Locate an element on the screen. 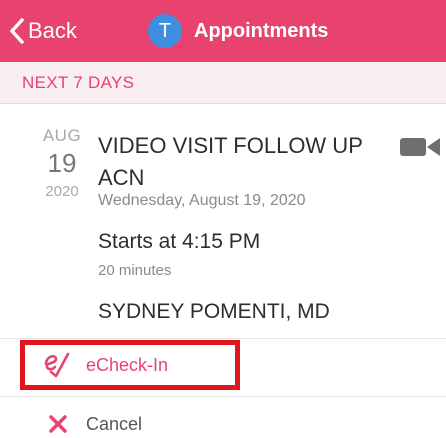  echeckin-button: eCheck-In is located at coordinates (130, 365).